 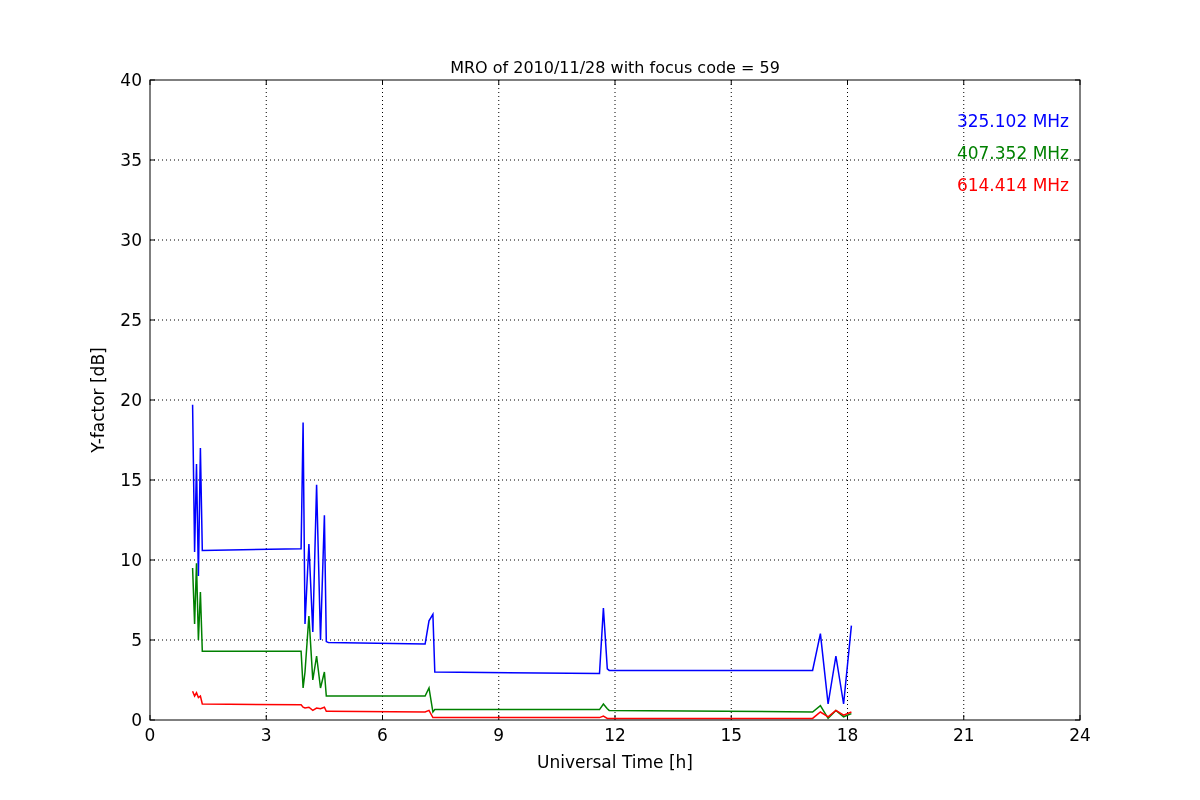 What do you see at coordinates (131, 160) in the screenshot?
I see `y-tick-label: 35` at bounding box center [131, 160].